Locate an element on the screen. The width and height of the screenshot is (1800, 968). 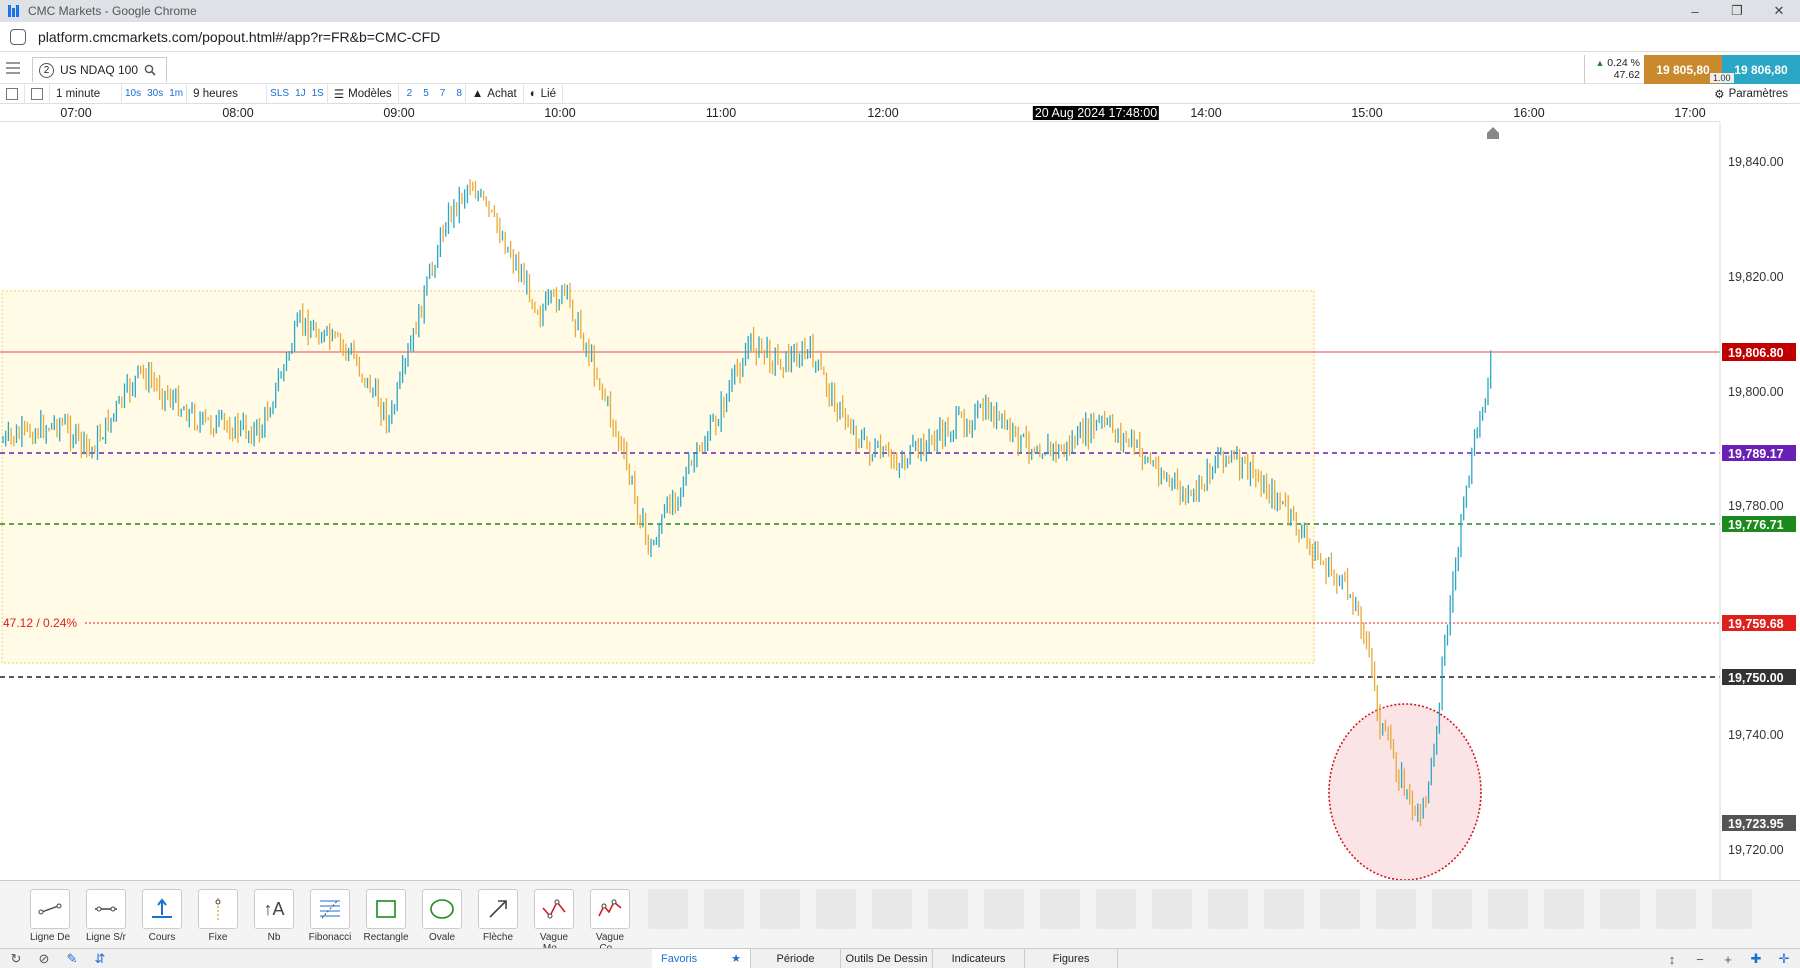
list-view-button is located at coordinates (12, 93).